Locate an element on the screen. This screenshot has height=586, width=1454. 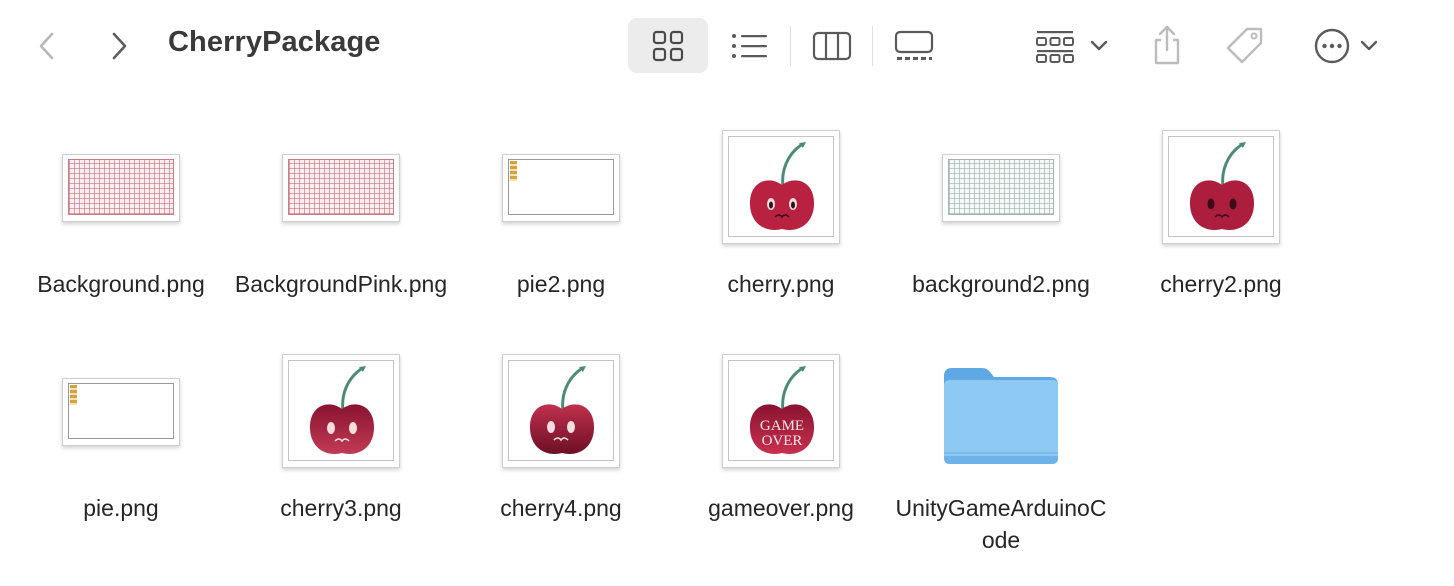
file-name: background2.png is located at coordinates (1001, 284).